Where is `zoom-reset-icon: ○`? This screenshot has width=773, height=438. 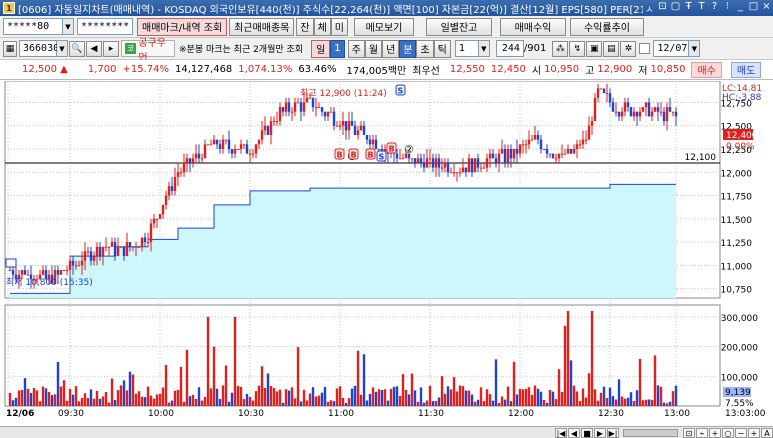 zoom-reset-icon: ○ is located at coordinates (728, 432).